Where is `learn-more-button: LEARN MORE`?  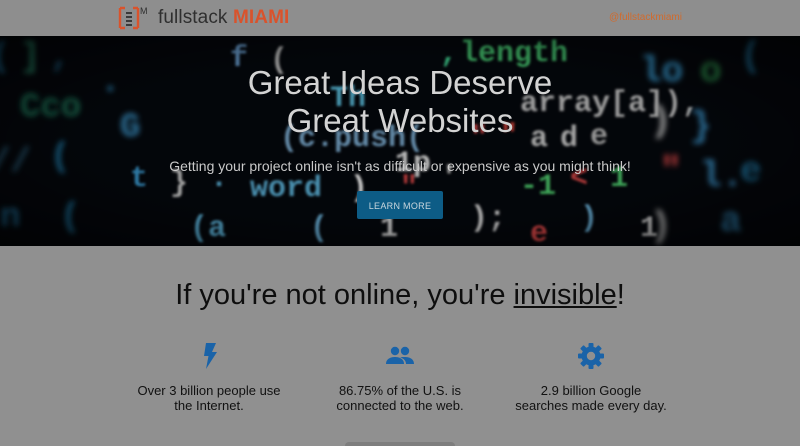 learn-more-button: LEARN MORE is located at coordinates (400, 205).